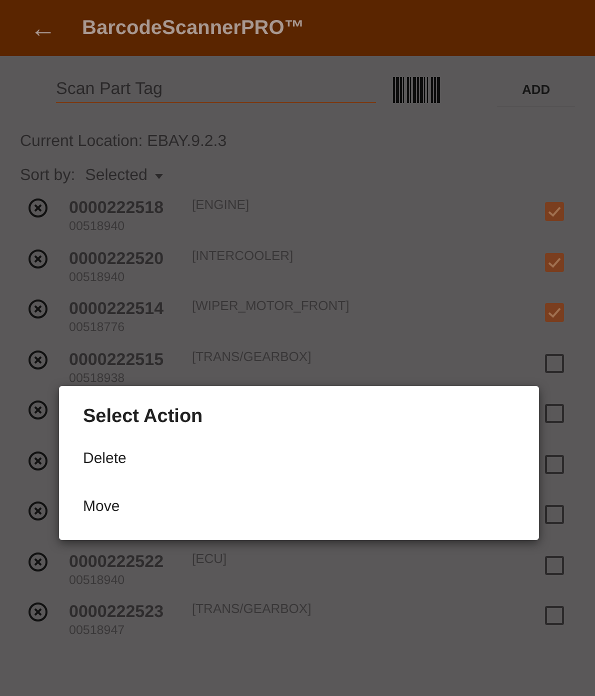 The image size is (595, 696). I want to click on add-button: ADD, so click(536, 90).